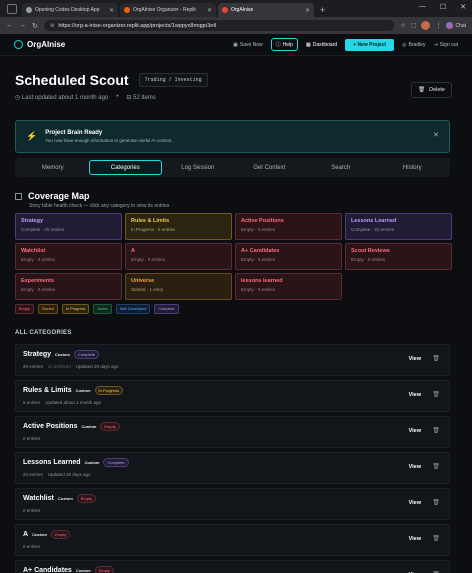  I want to click on updated-text: Updated 29 days ago, so click(97, 366).